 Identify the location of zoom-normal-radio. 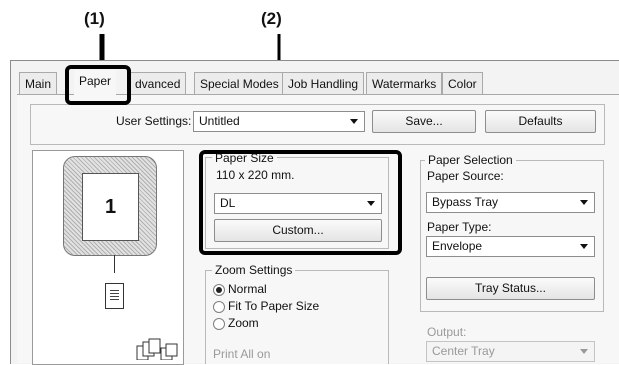
(219, 290).